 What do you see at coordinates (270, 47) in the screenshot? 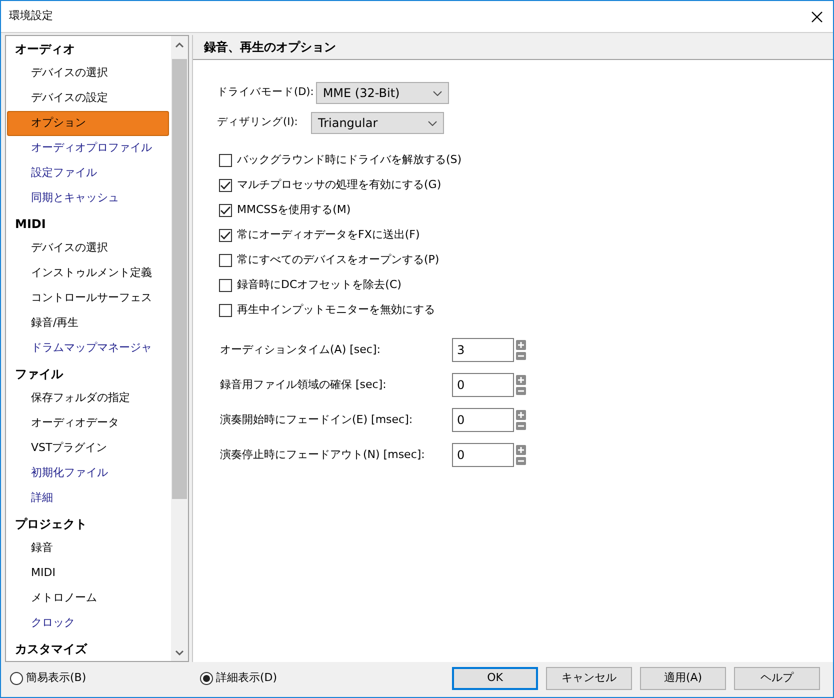
I see `panel-title: 録音、再生のオプション` at bounding box center [270, 47].